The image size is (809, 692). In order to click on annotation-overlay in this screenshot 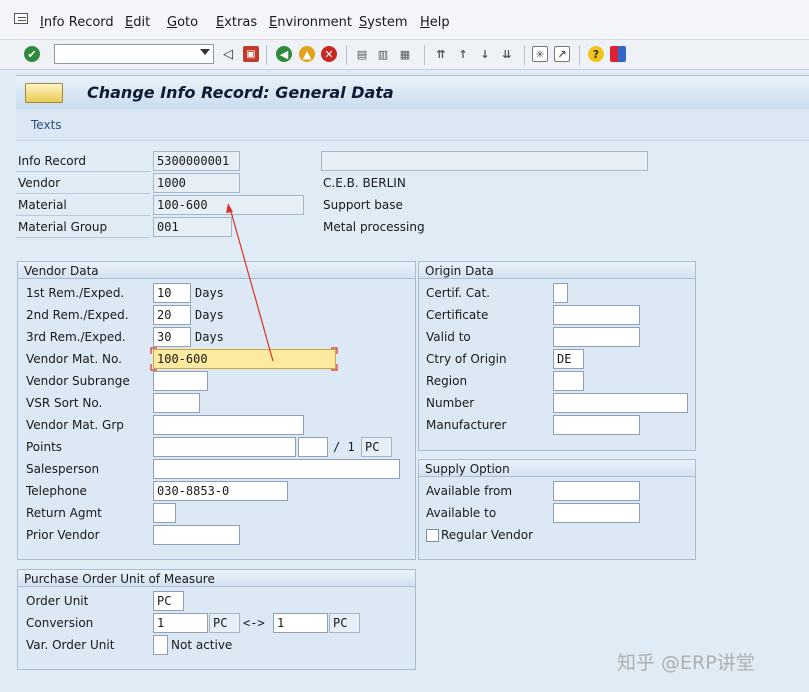, I will do `click(244, 287)`.